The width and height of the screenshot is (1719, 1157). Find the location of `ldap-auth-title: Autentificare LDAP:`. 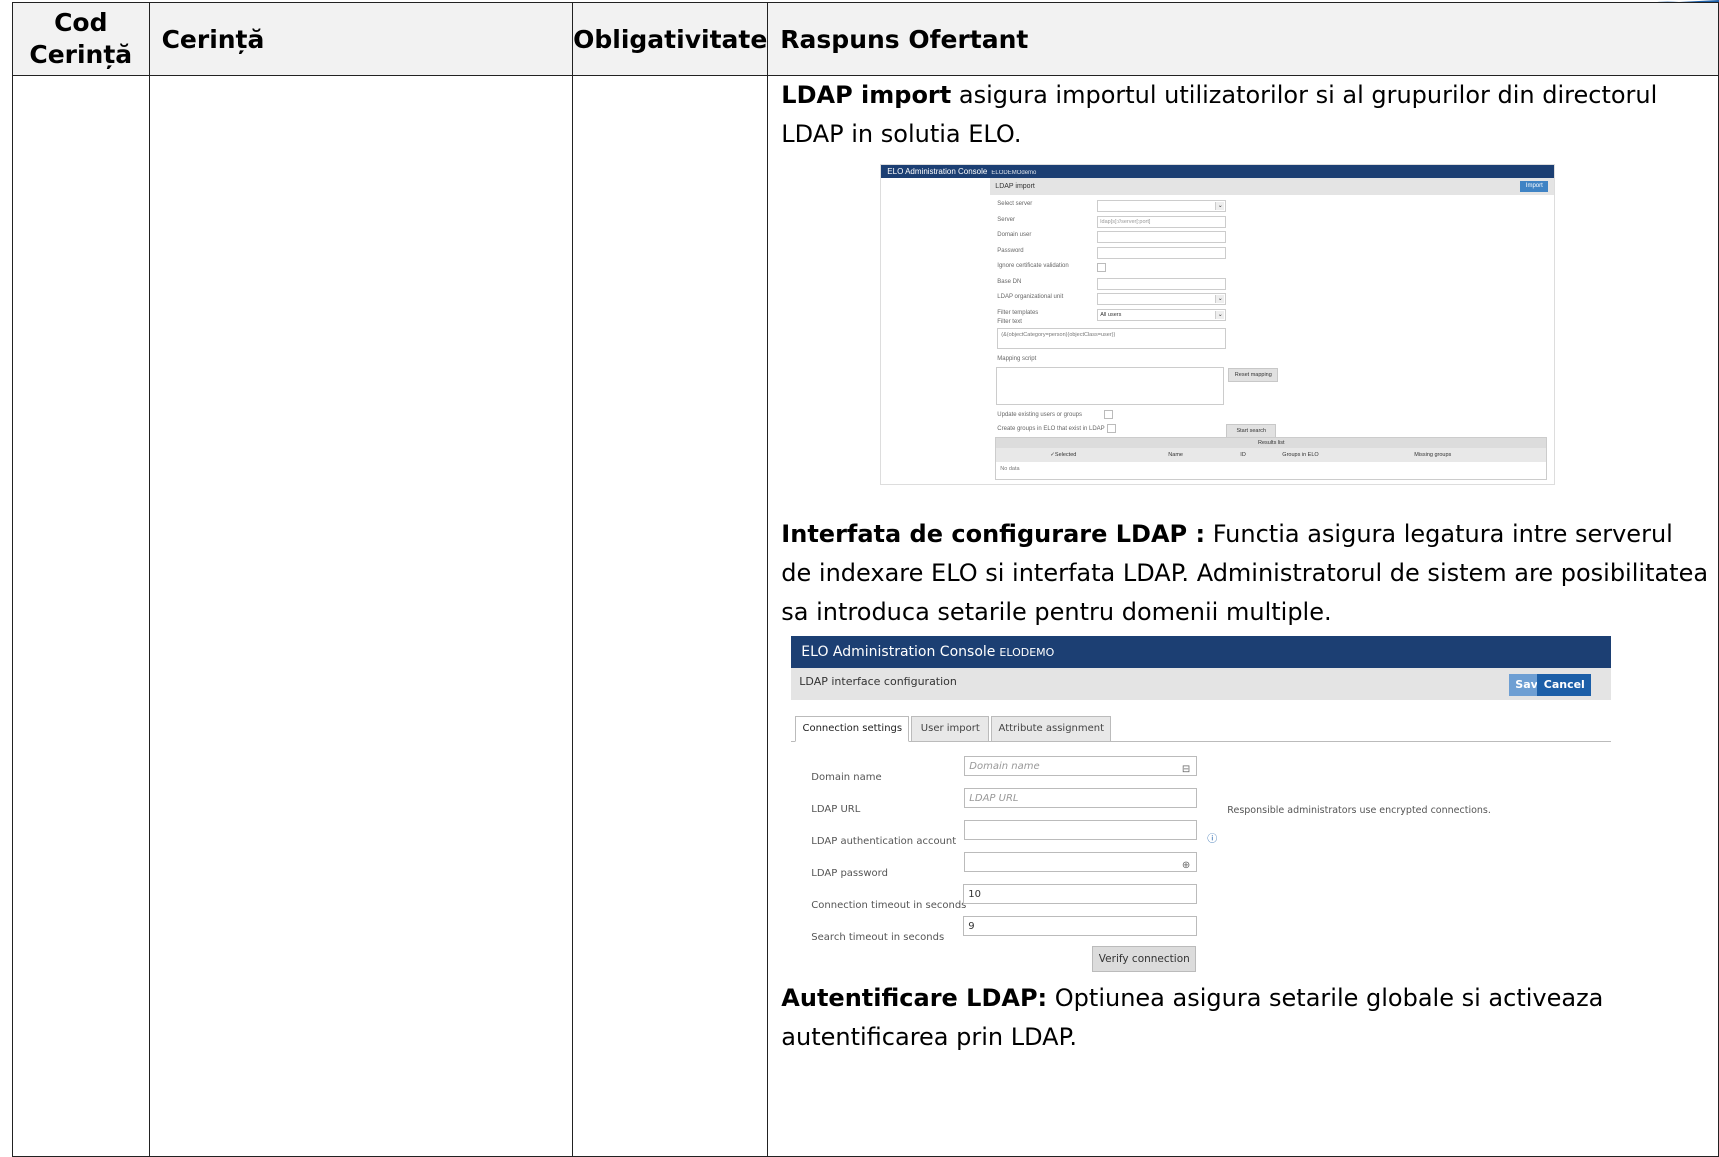

ldap-auth-title: Autentificare LDAP: is located at coordinates (914, 998).